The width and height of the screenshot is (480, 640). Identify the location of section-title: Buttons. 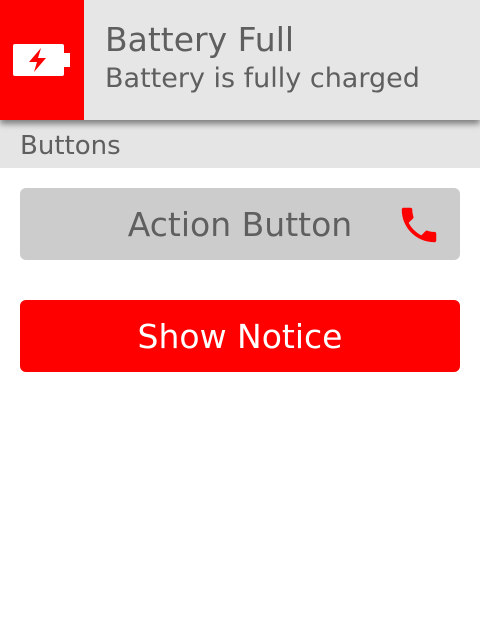
(70, 146).